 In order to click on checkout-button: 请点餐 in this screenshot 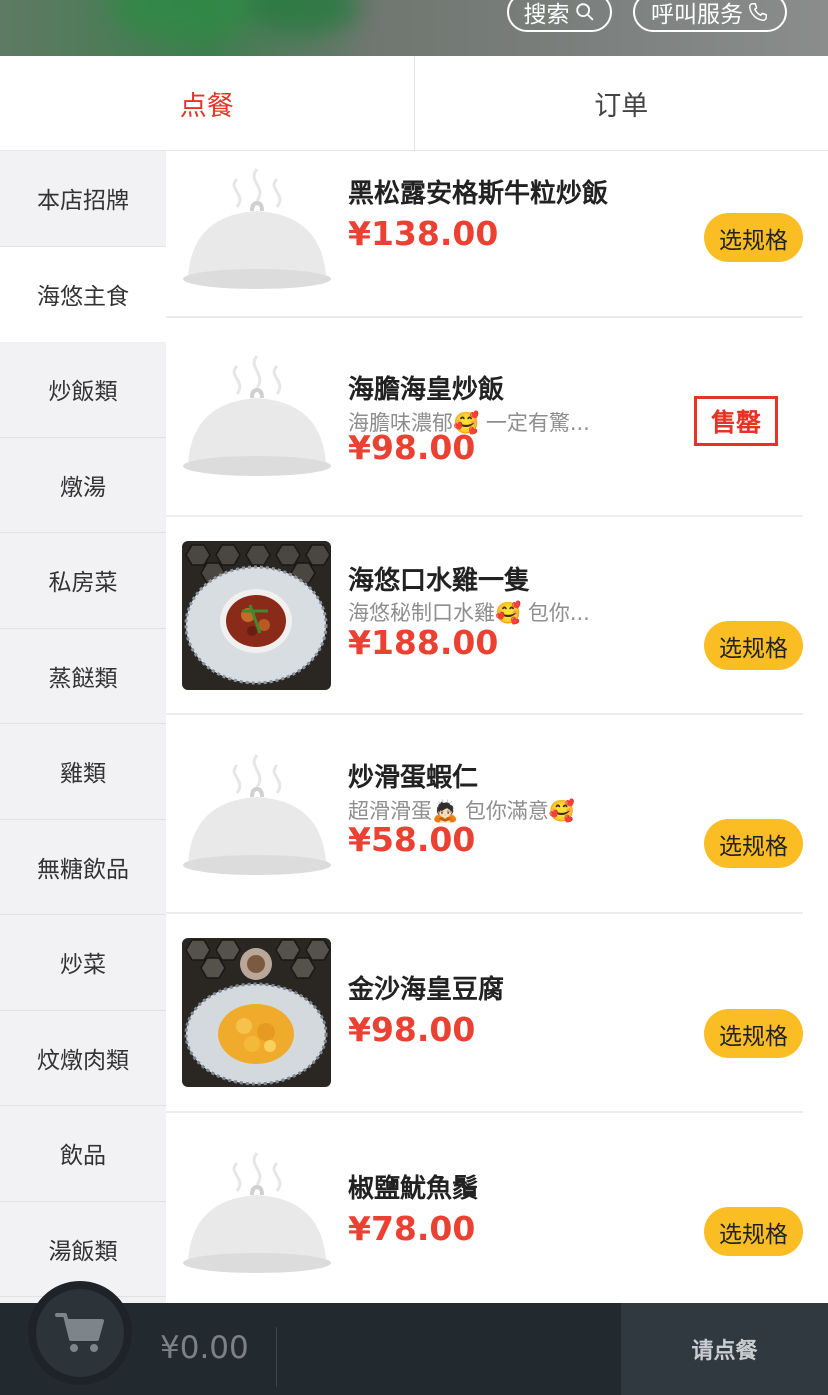, I will do `click(724, 1349)`.